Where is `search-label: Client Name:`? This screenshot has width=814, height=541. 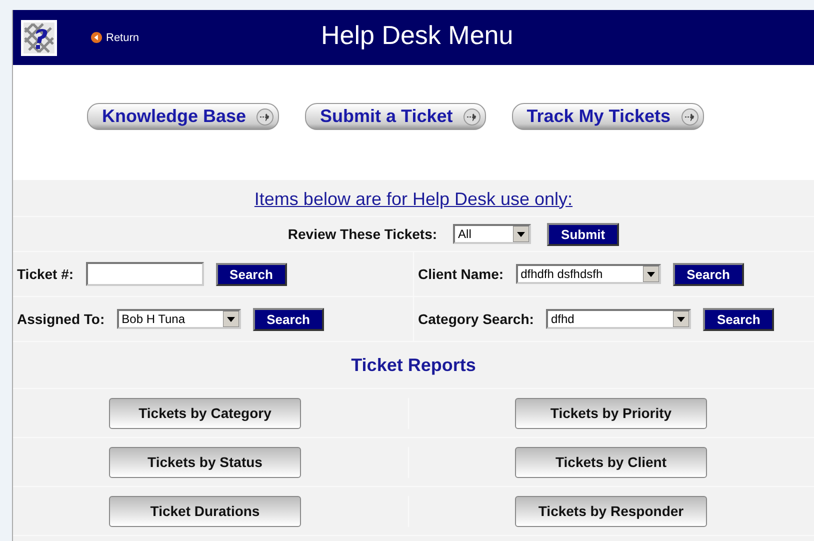 search-label: Client Name: is located at coordinates (461, 274).